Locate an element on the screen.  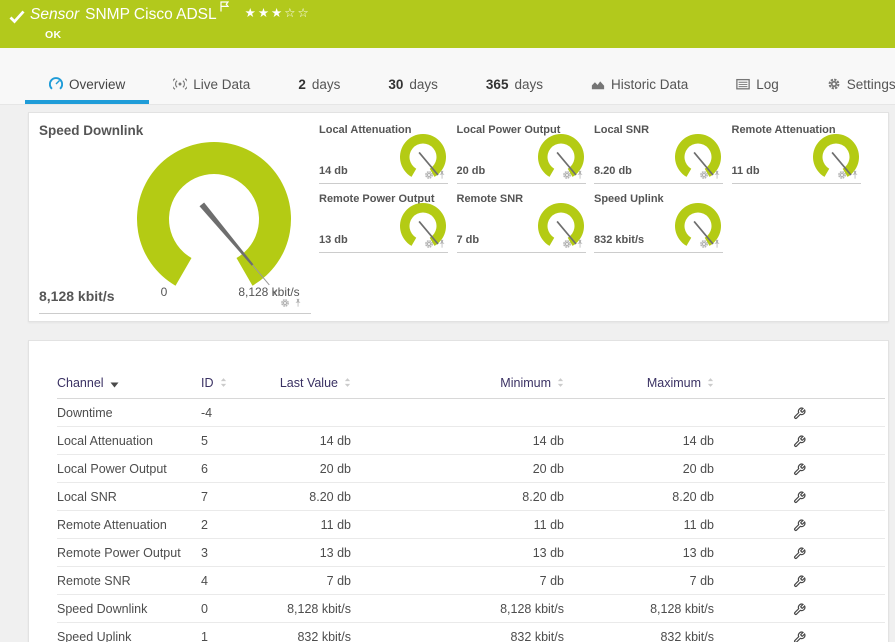
tab-2-days: 2 days is located at coordinates (319, 76).